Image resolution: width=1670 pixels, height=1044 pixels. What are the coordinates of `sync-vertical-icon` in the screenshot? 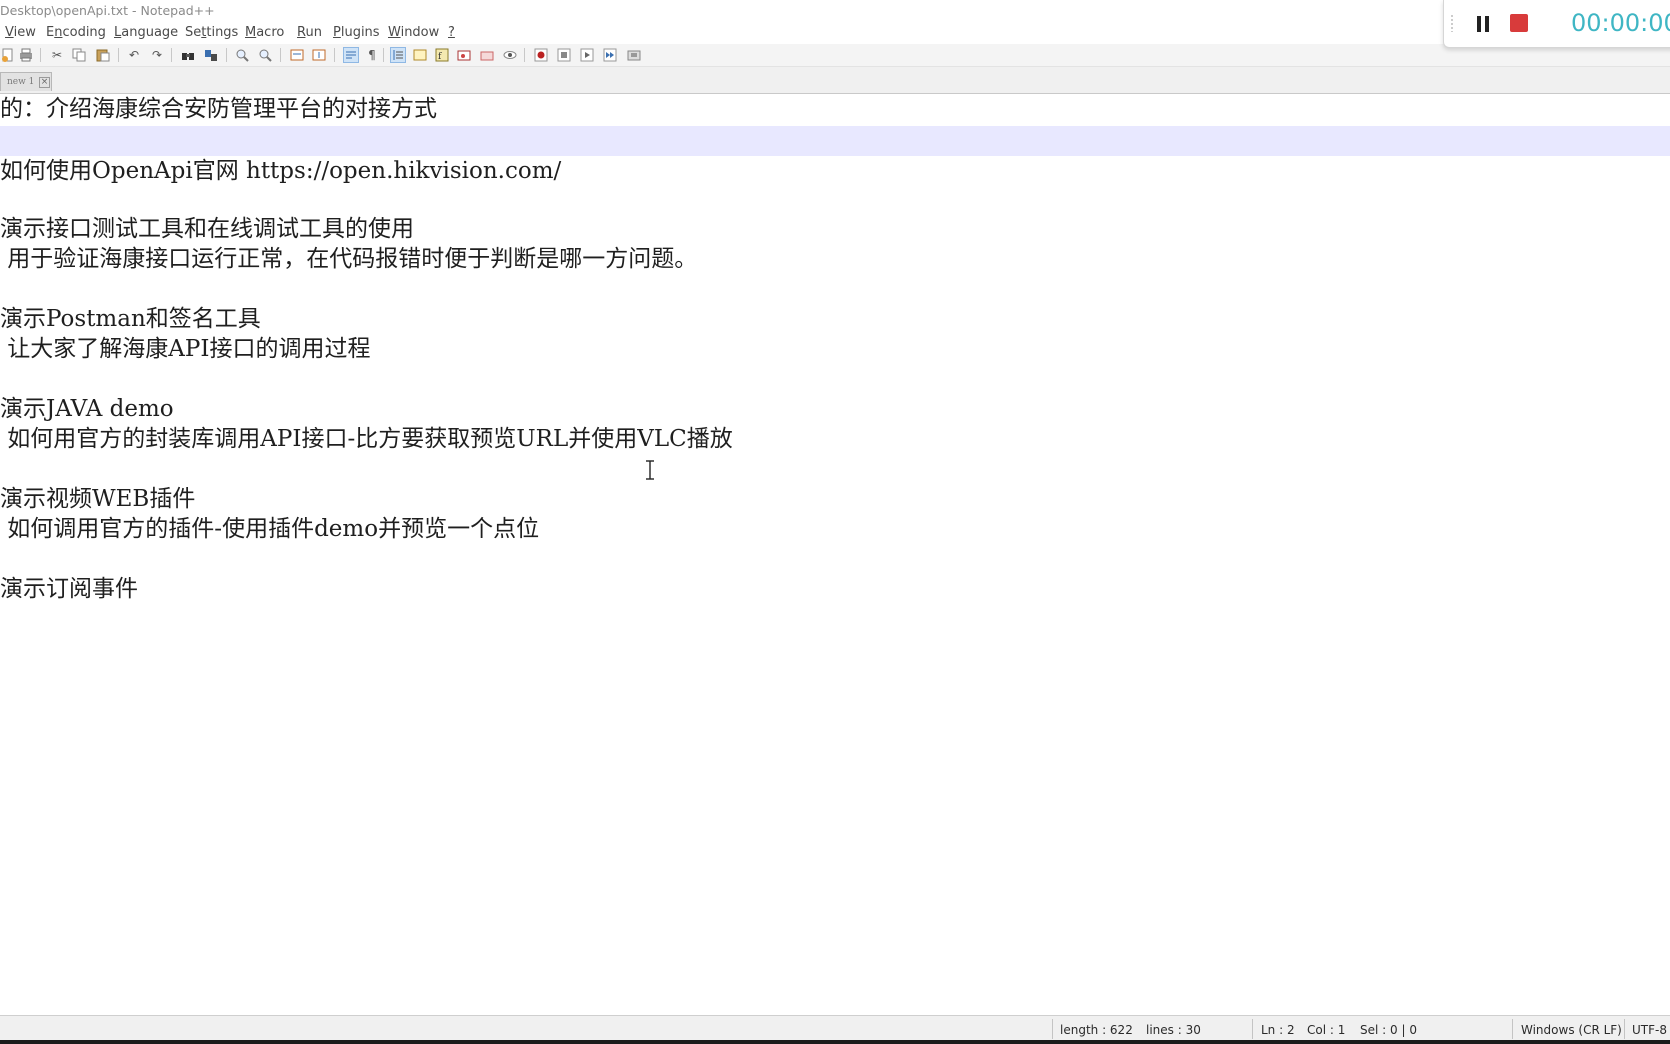 It's located at (297, 55).